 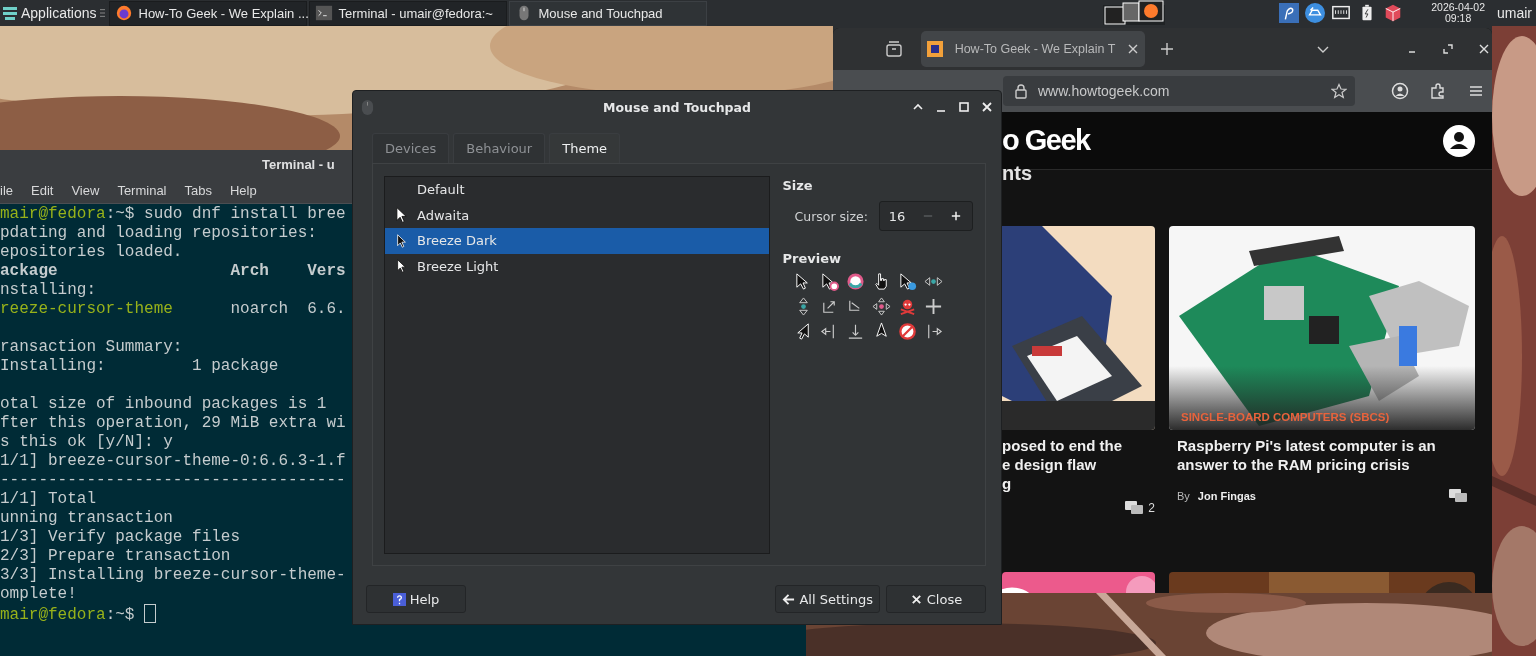 I want to click on back-arrow-icon, so click(x=789, y=599).